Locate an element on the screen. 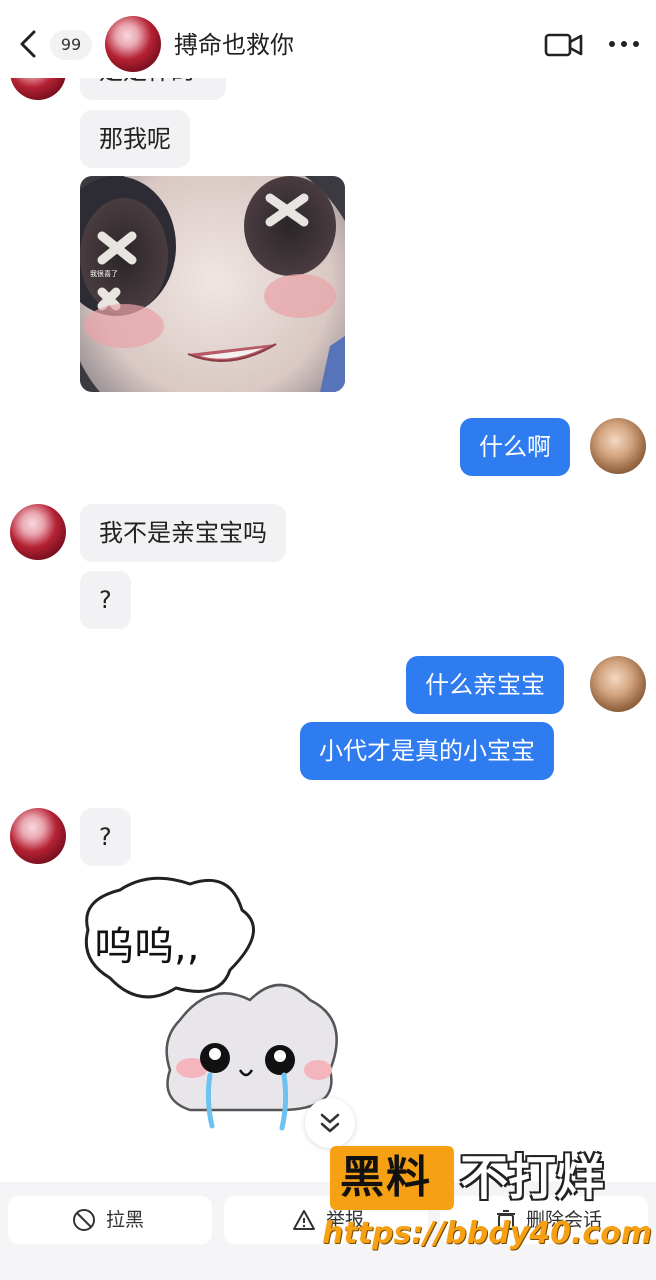 The image size is (656, 1280). contact-name: 搏命也救你 is located at coordinates (234, 45).